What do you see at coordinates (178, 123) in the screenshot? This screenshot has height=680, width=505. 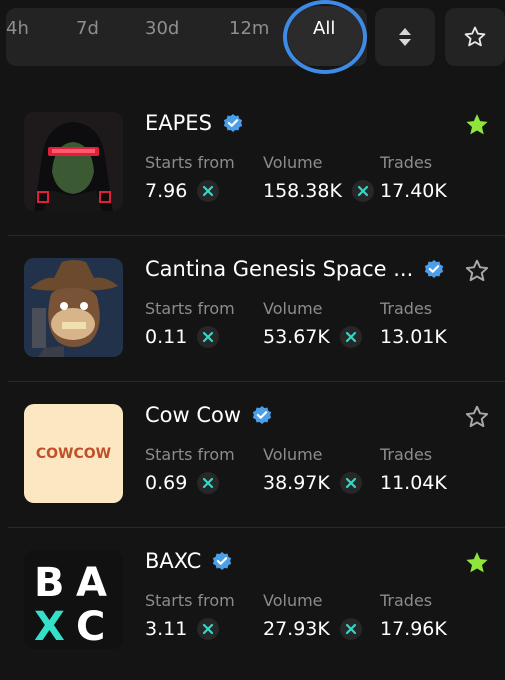 I see `collection-name: EAPES` at bounding box center [178, 123].